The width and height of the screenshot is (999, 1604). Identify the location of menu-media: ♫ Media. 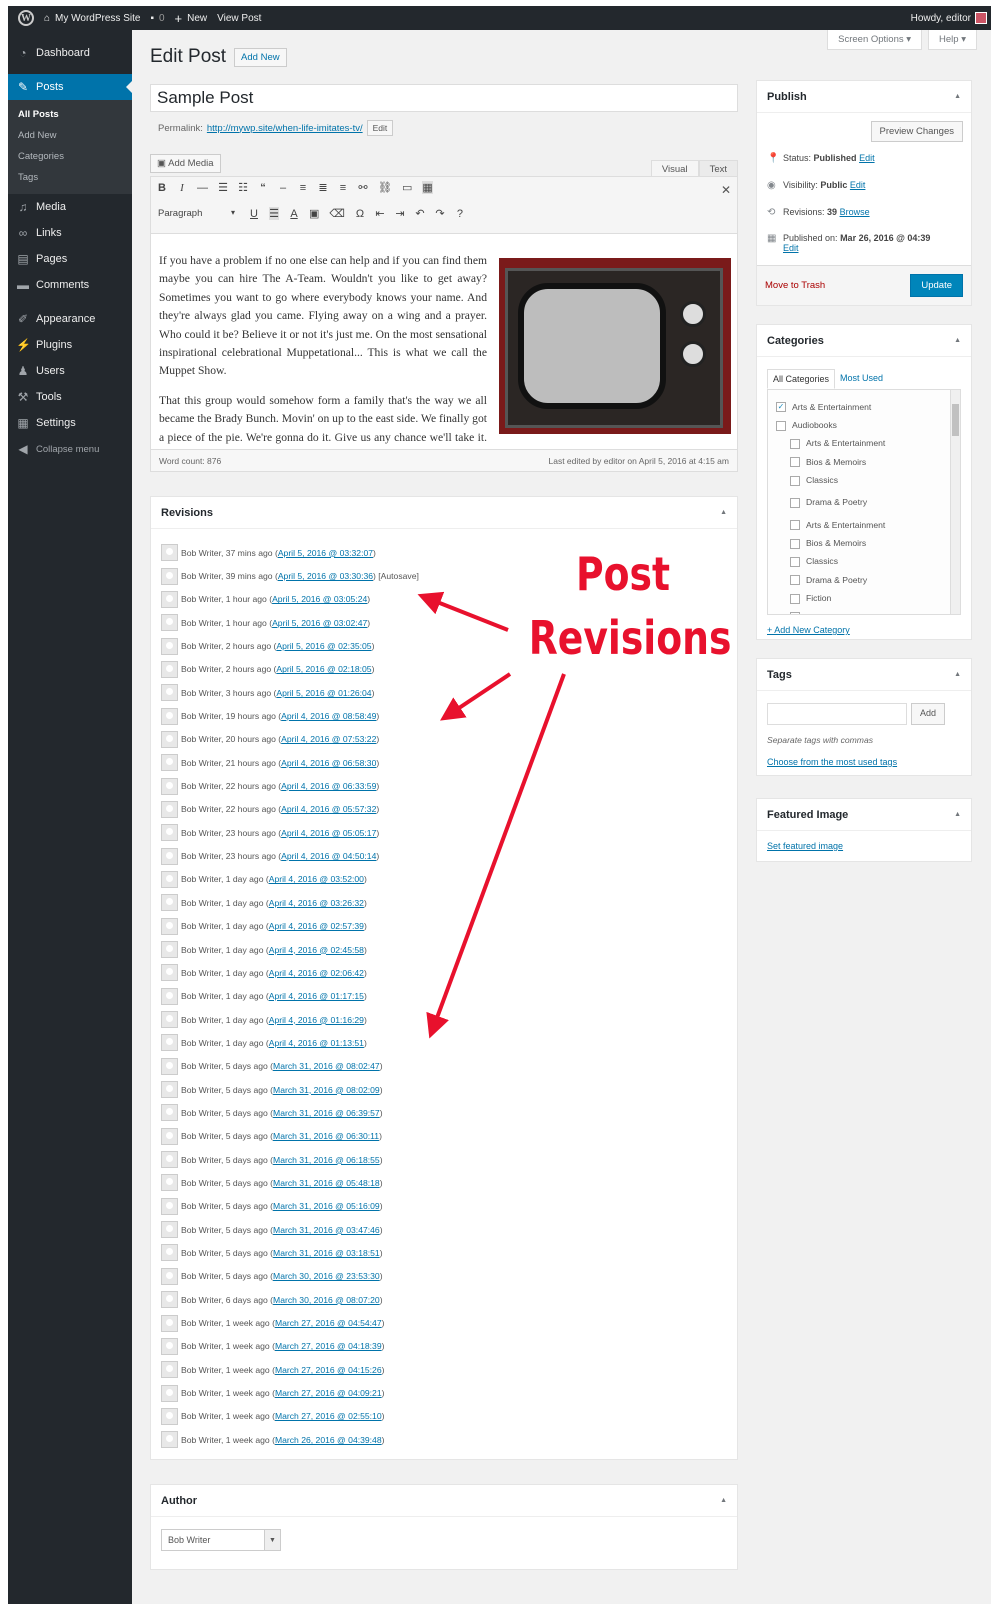
(70, 207).